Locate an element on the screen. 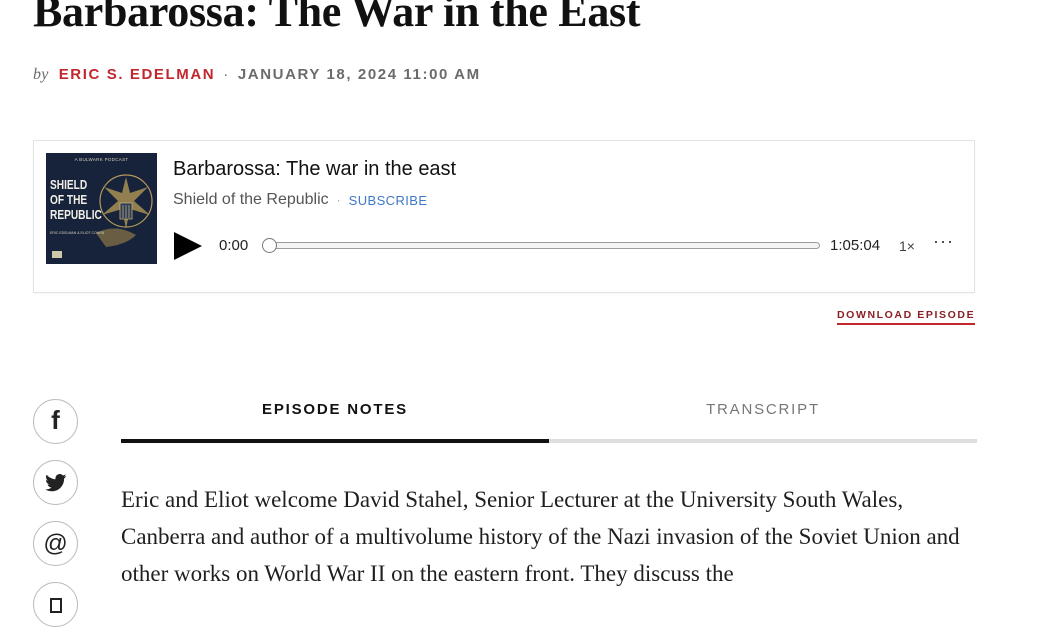 This screenshot has height=627, width=1040. play-icon is located at coordinates (188, 246).